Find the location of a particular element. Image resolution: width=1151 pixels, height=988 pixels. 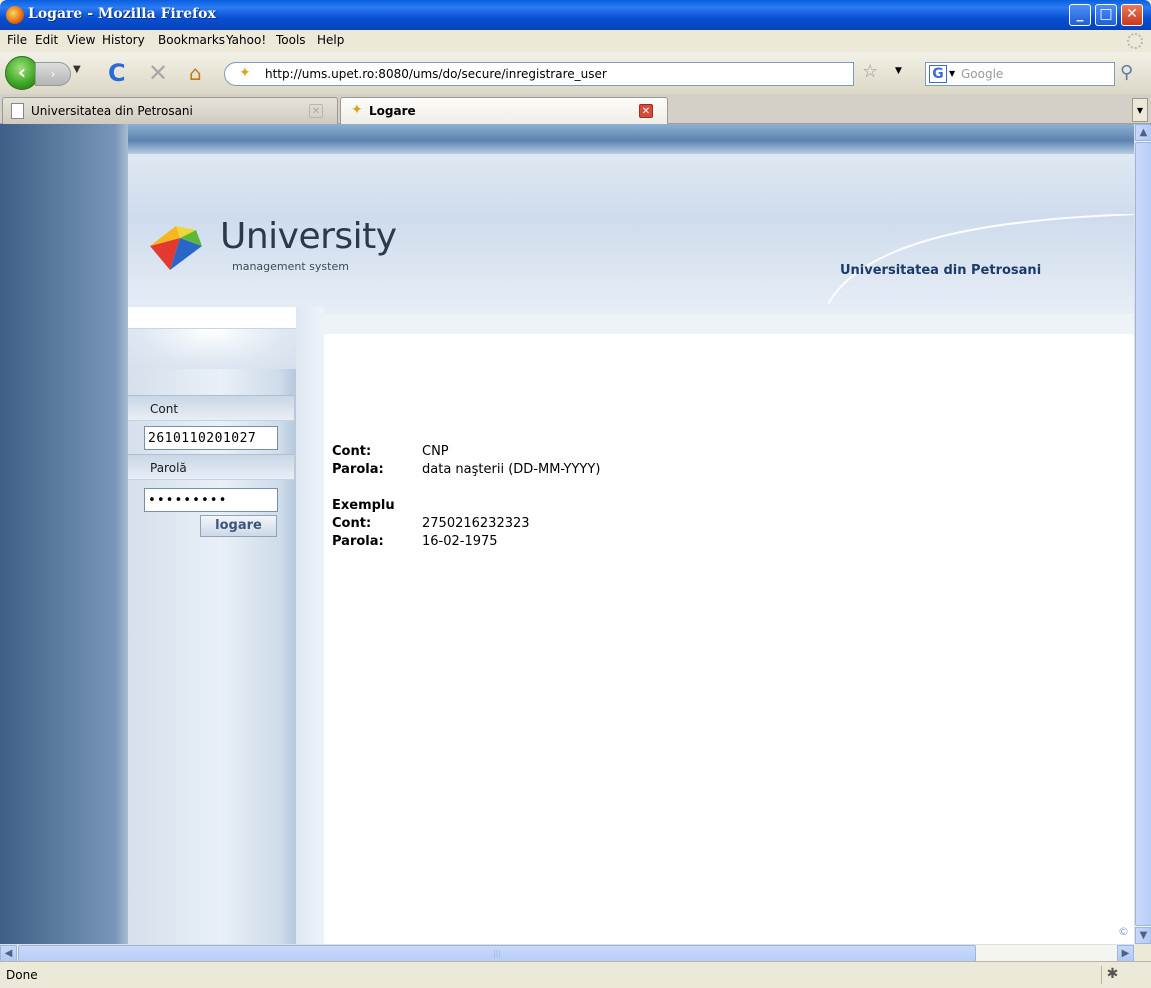

tab-universitatea: Universitatea din Petrosani ✕ is located at coordinates (170, 110).